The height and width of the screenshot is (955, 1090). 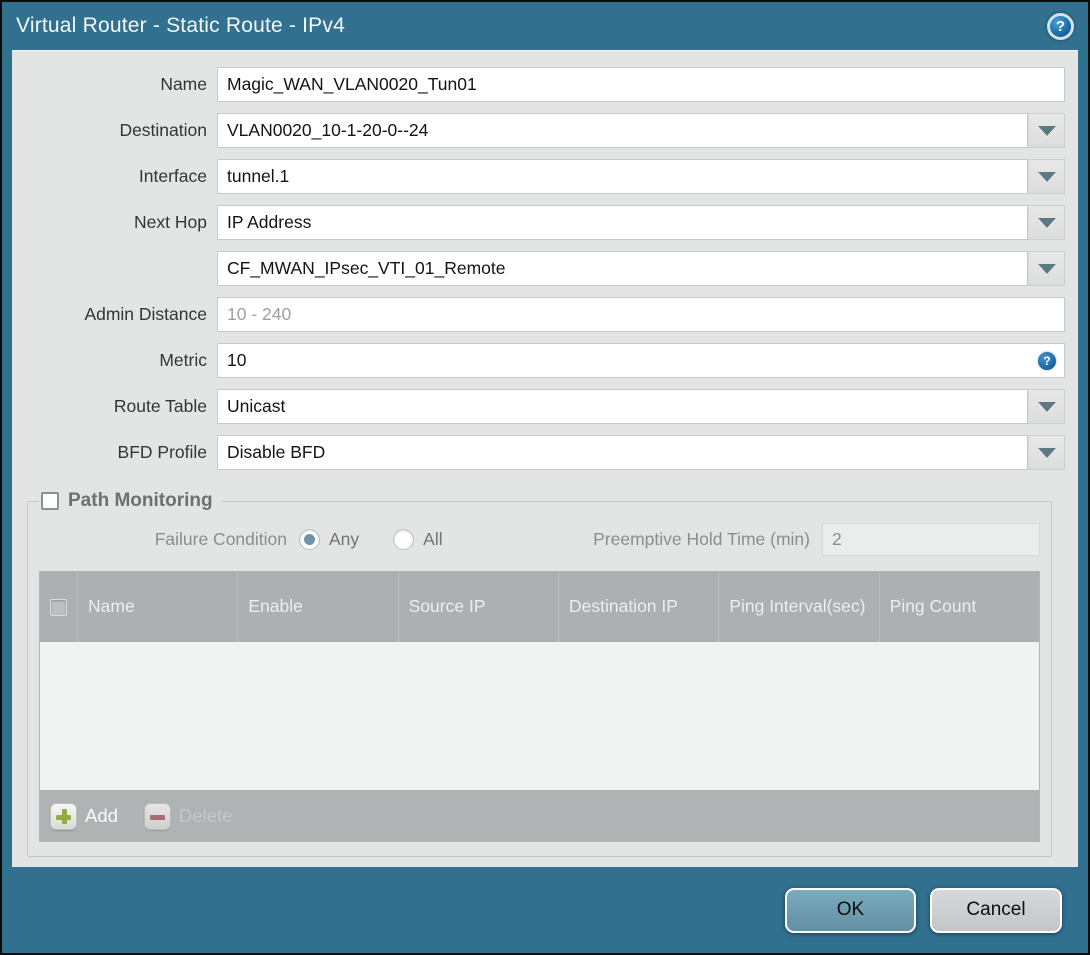 What do you see at coordinates (145, 314) in the screenshot?
I see `admin-distance-label: Admin Distance` at bounding box center [145, 314].